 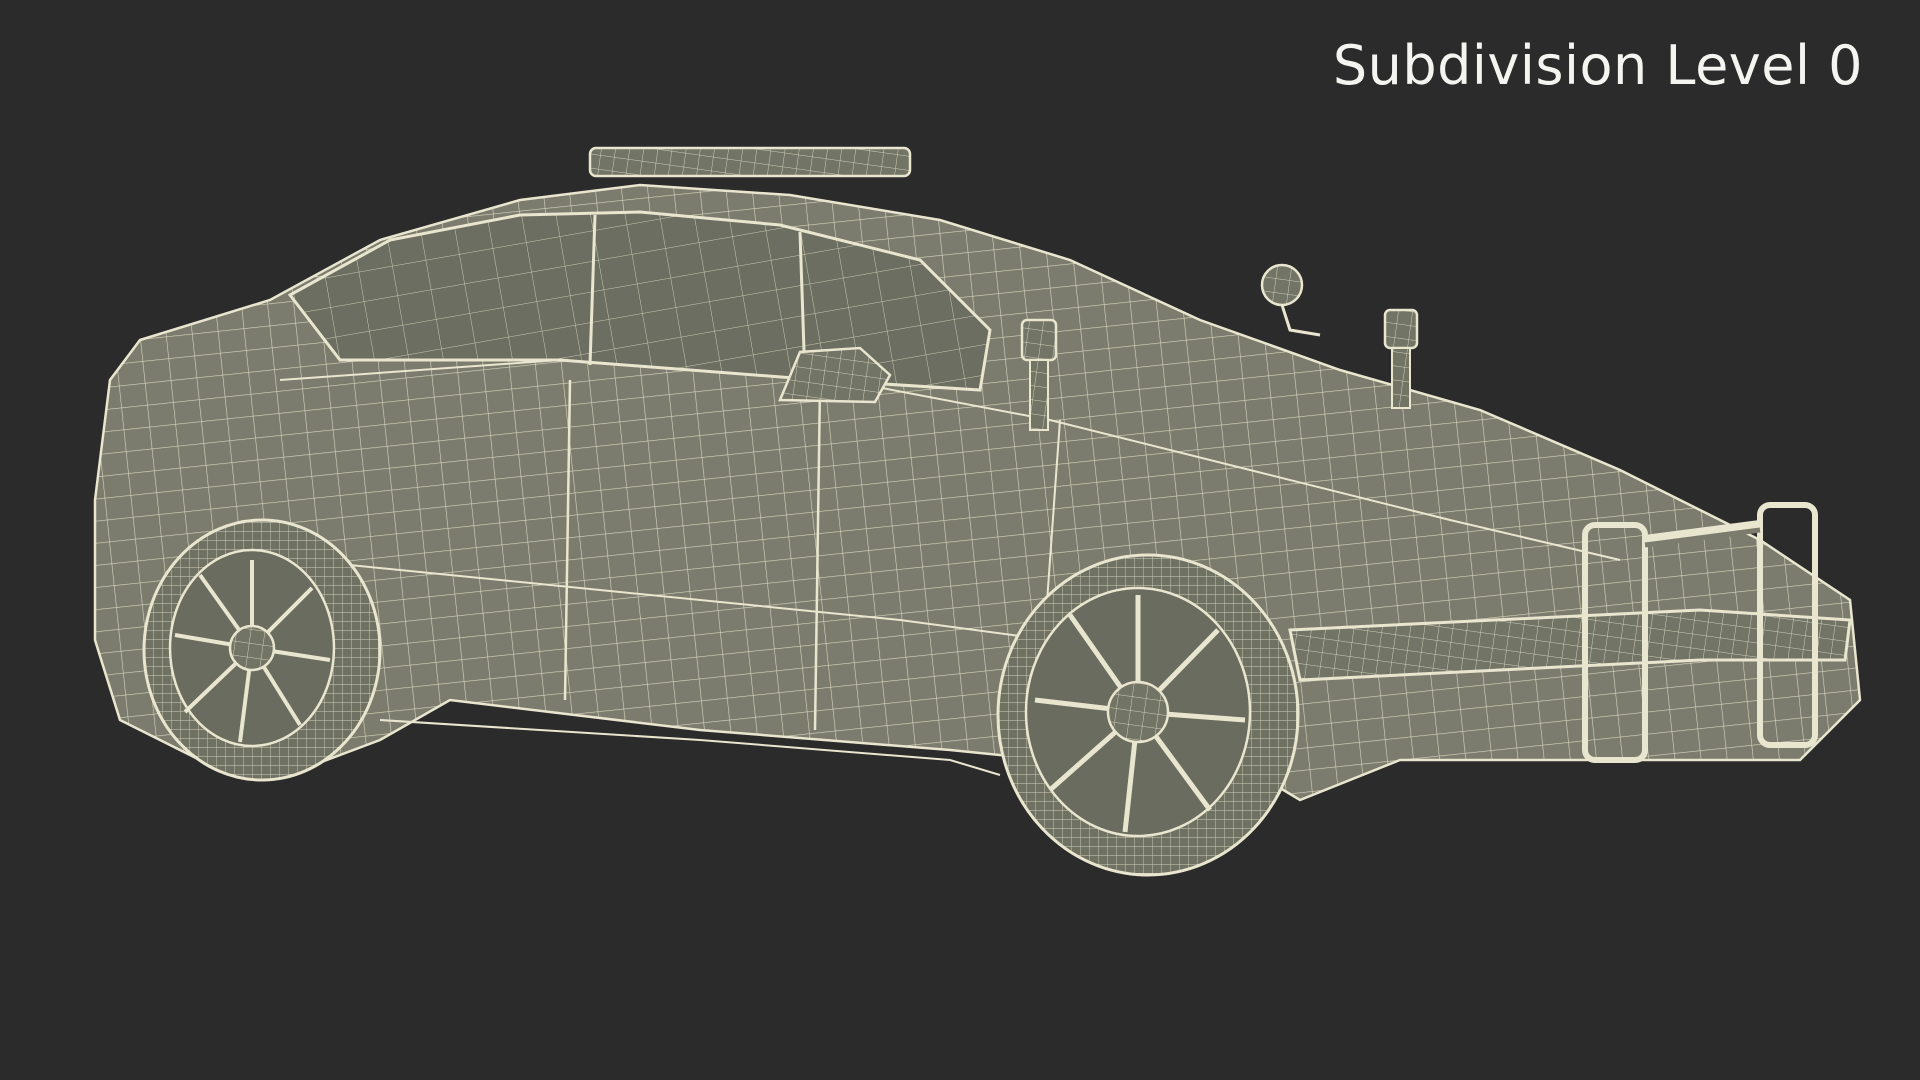 I want to click on roof-light-bar, so click(x=750, y=162).